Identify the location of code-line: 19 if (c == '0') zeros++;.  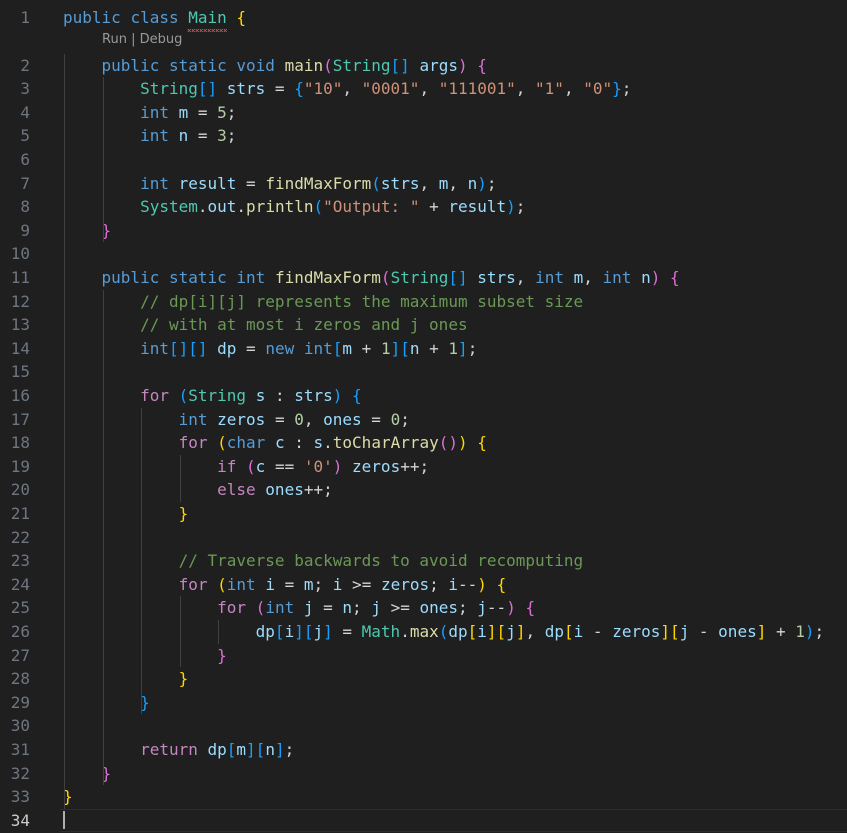
(423, 467).